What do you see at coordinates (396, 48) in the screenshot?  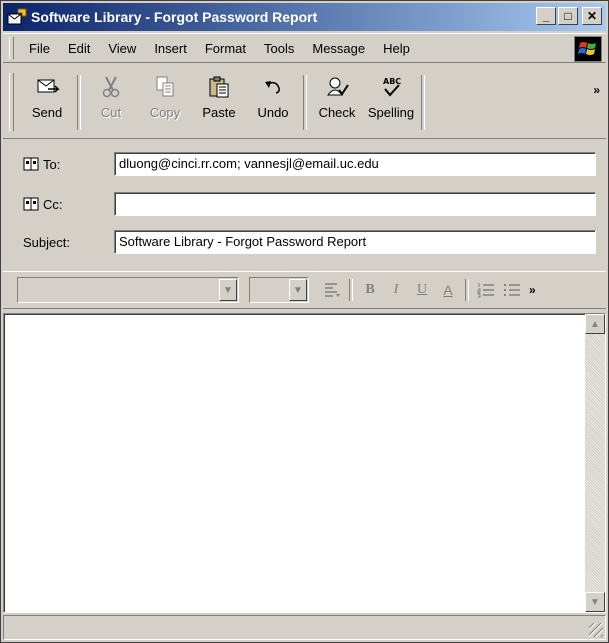 I see `menu-help: Help` at bounding box center [396, 48].